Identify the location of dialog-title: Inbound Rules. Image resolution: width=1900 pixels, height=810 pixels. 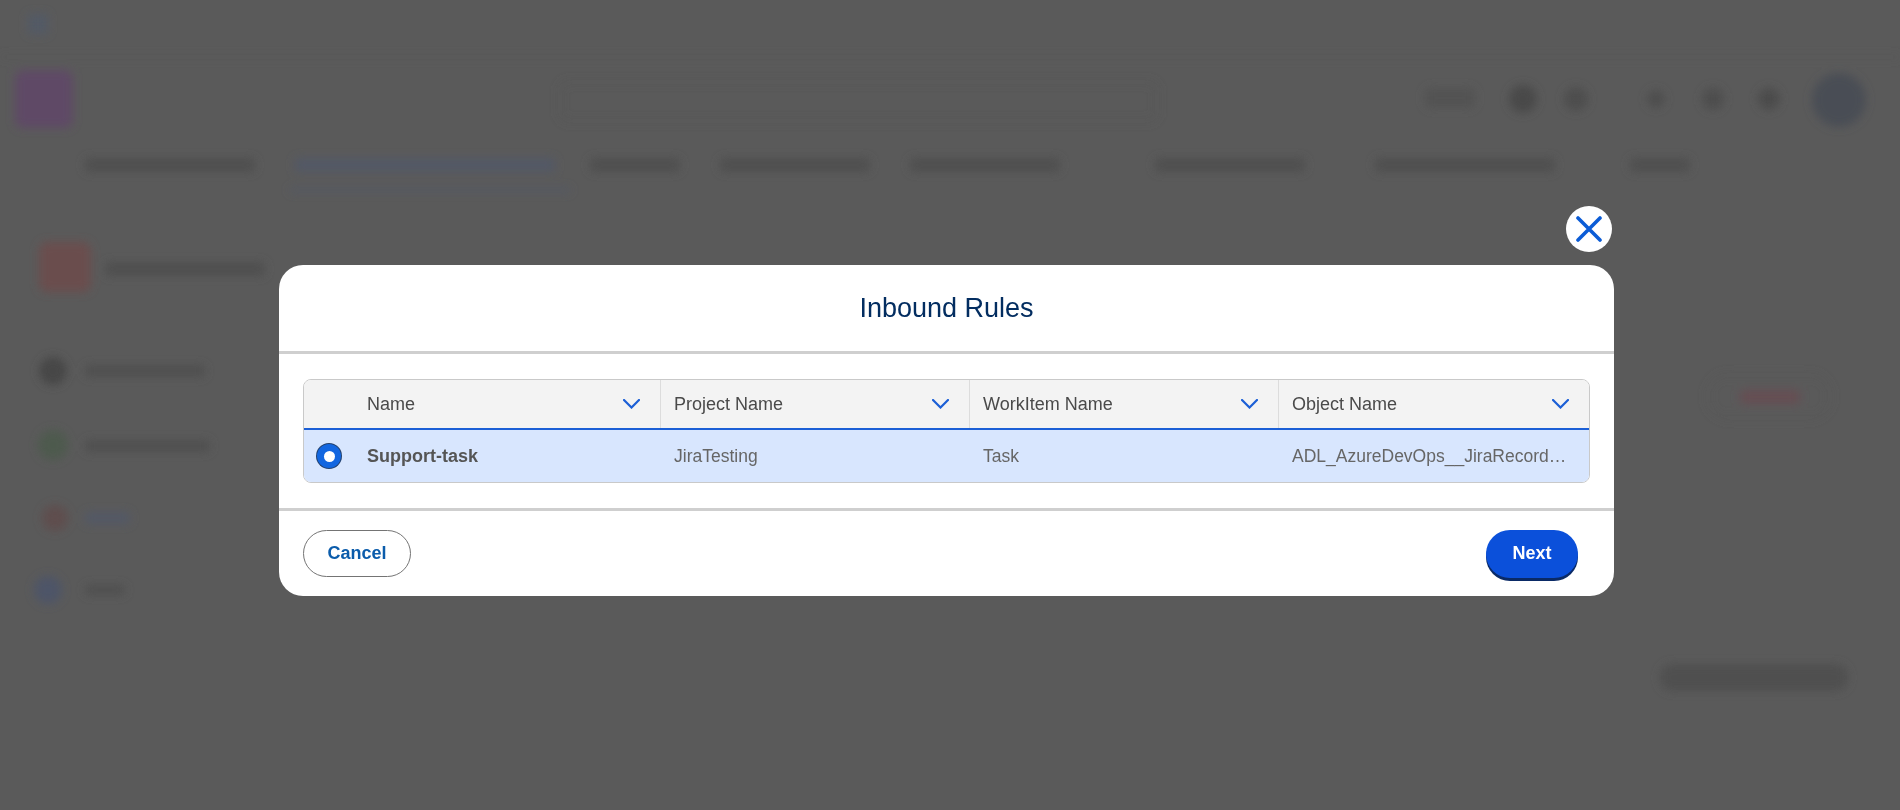
(946, 308).